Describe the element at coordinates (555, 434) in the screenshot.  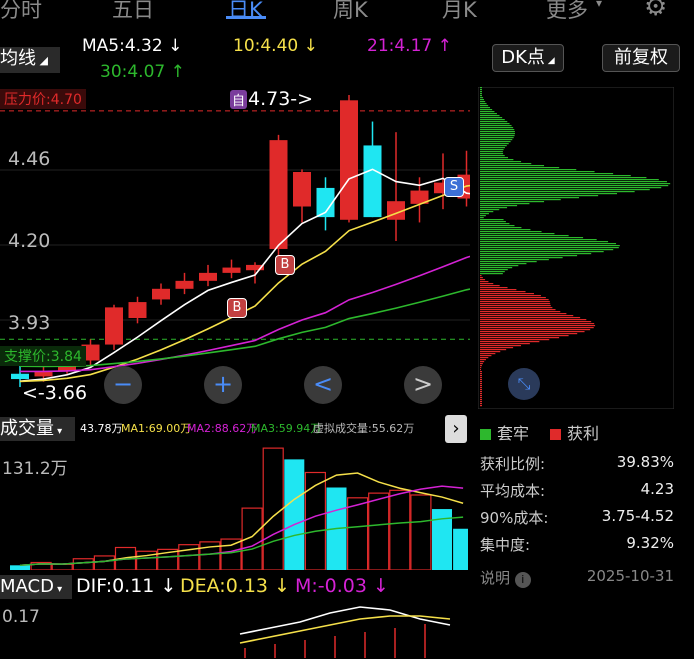
I see `profit-swatch` at that location.